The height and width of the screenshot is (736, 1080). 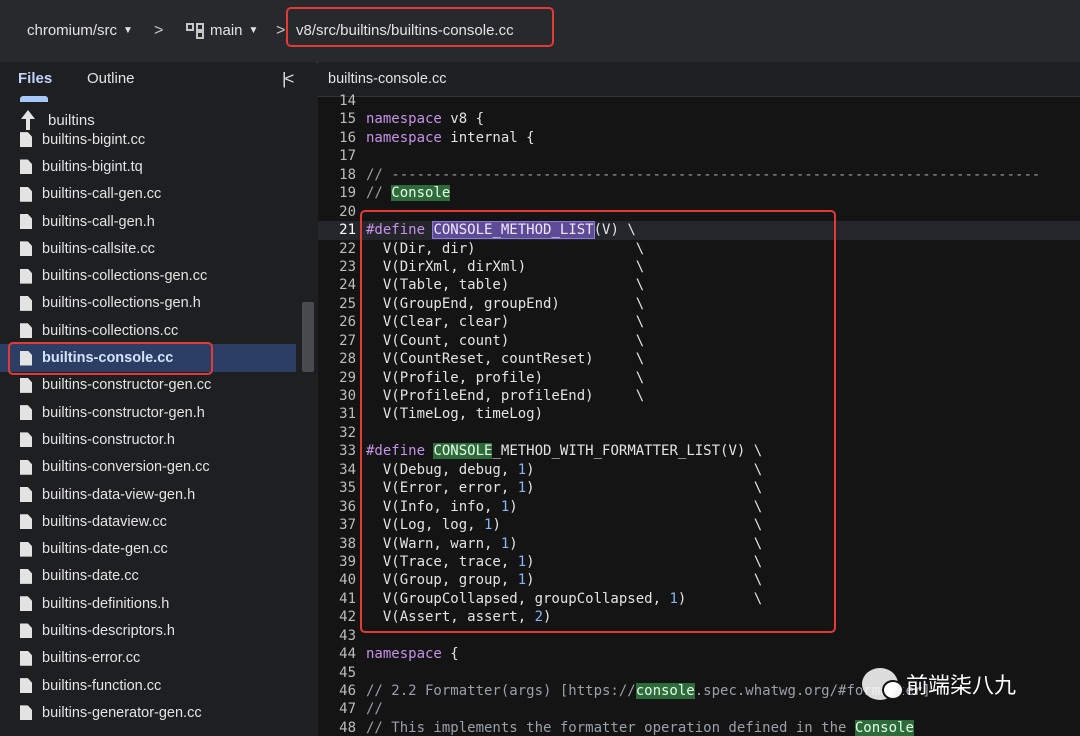 What do you see at coordinates (195, 31) in the screenshot?
I see `branch-icon` at bounding box center [195, 31].